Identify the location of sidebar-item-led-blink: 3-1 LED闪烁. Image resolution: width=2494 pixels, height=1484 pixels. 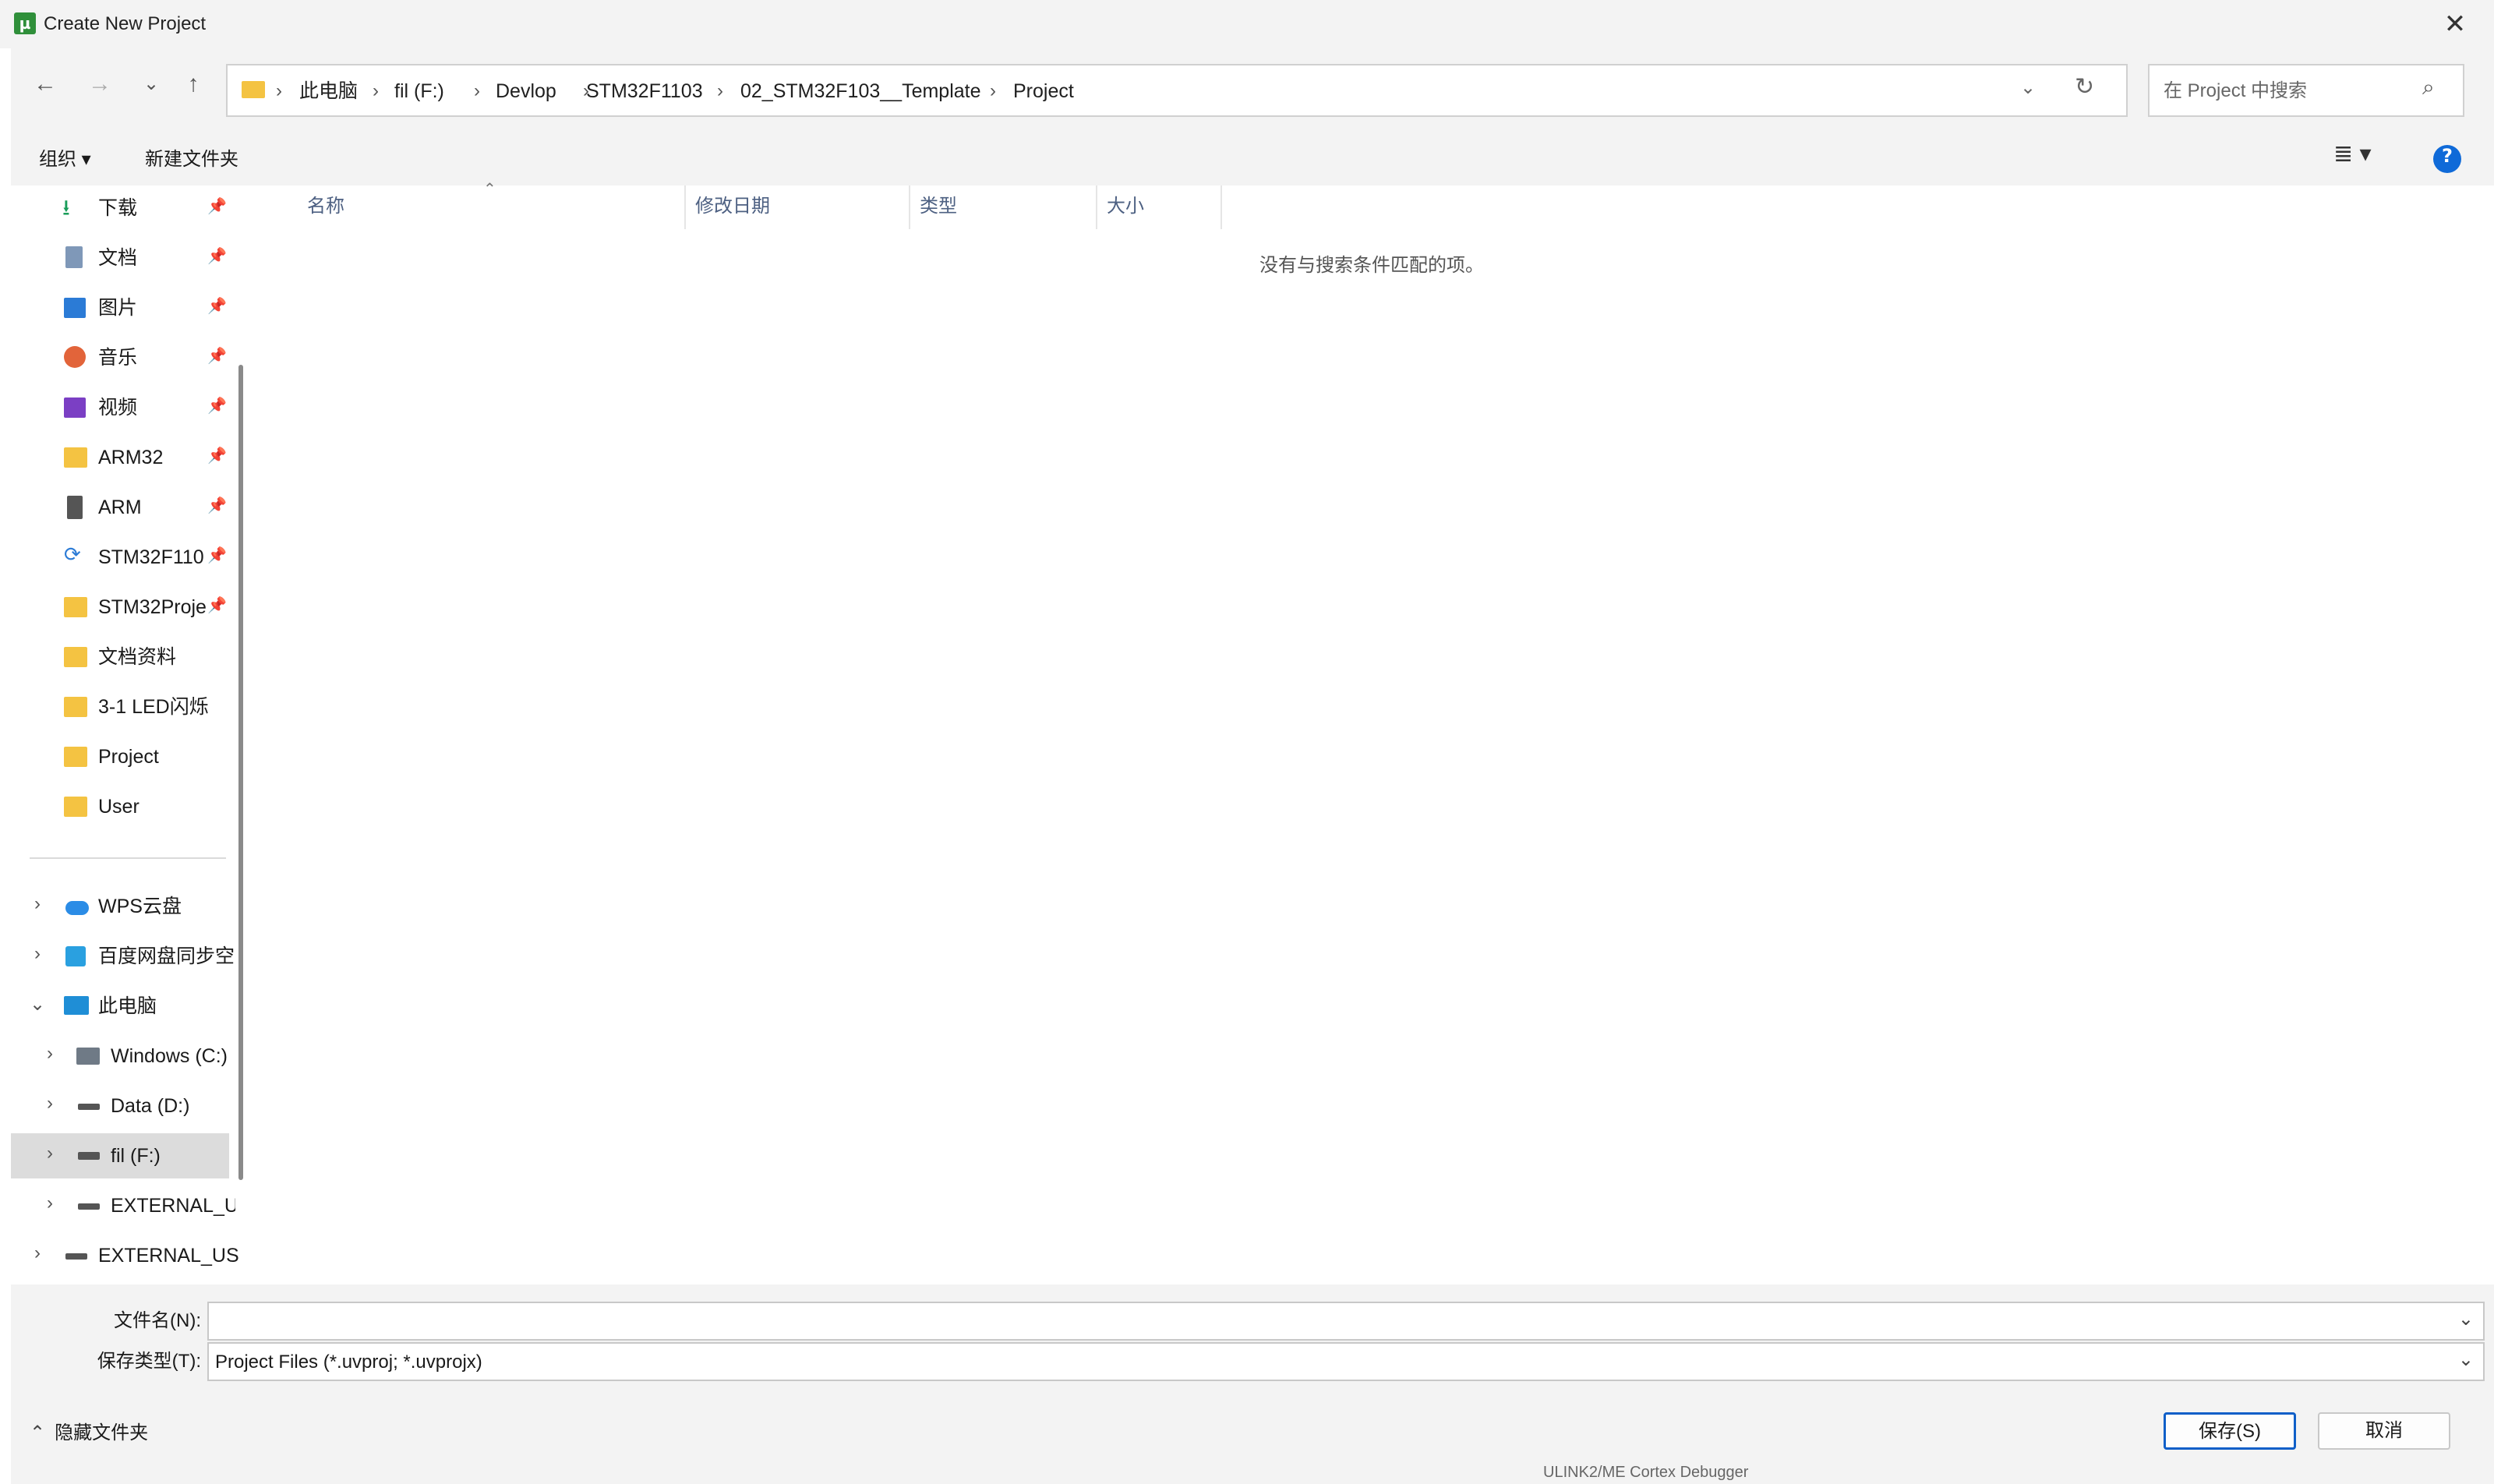
(126, 707).